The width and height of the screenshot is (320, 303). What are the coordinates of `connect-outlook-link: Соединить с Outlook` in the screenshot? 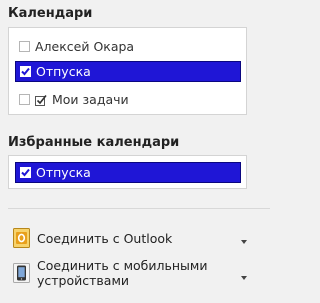 It's located at (134, 238).